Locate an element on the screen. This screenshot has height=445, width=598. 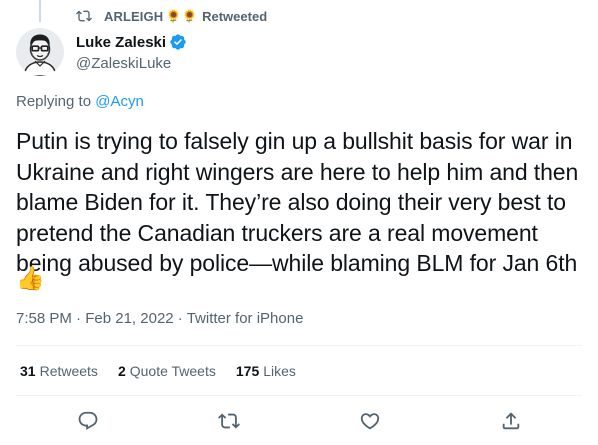
author-name: Luke Zaleski is located at coordinates (121, 42).